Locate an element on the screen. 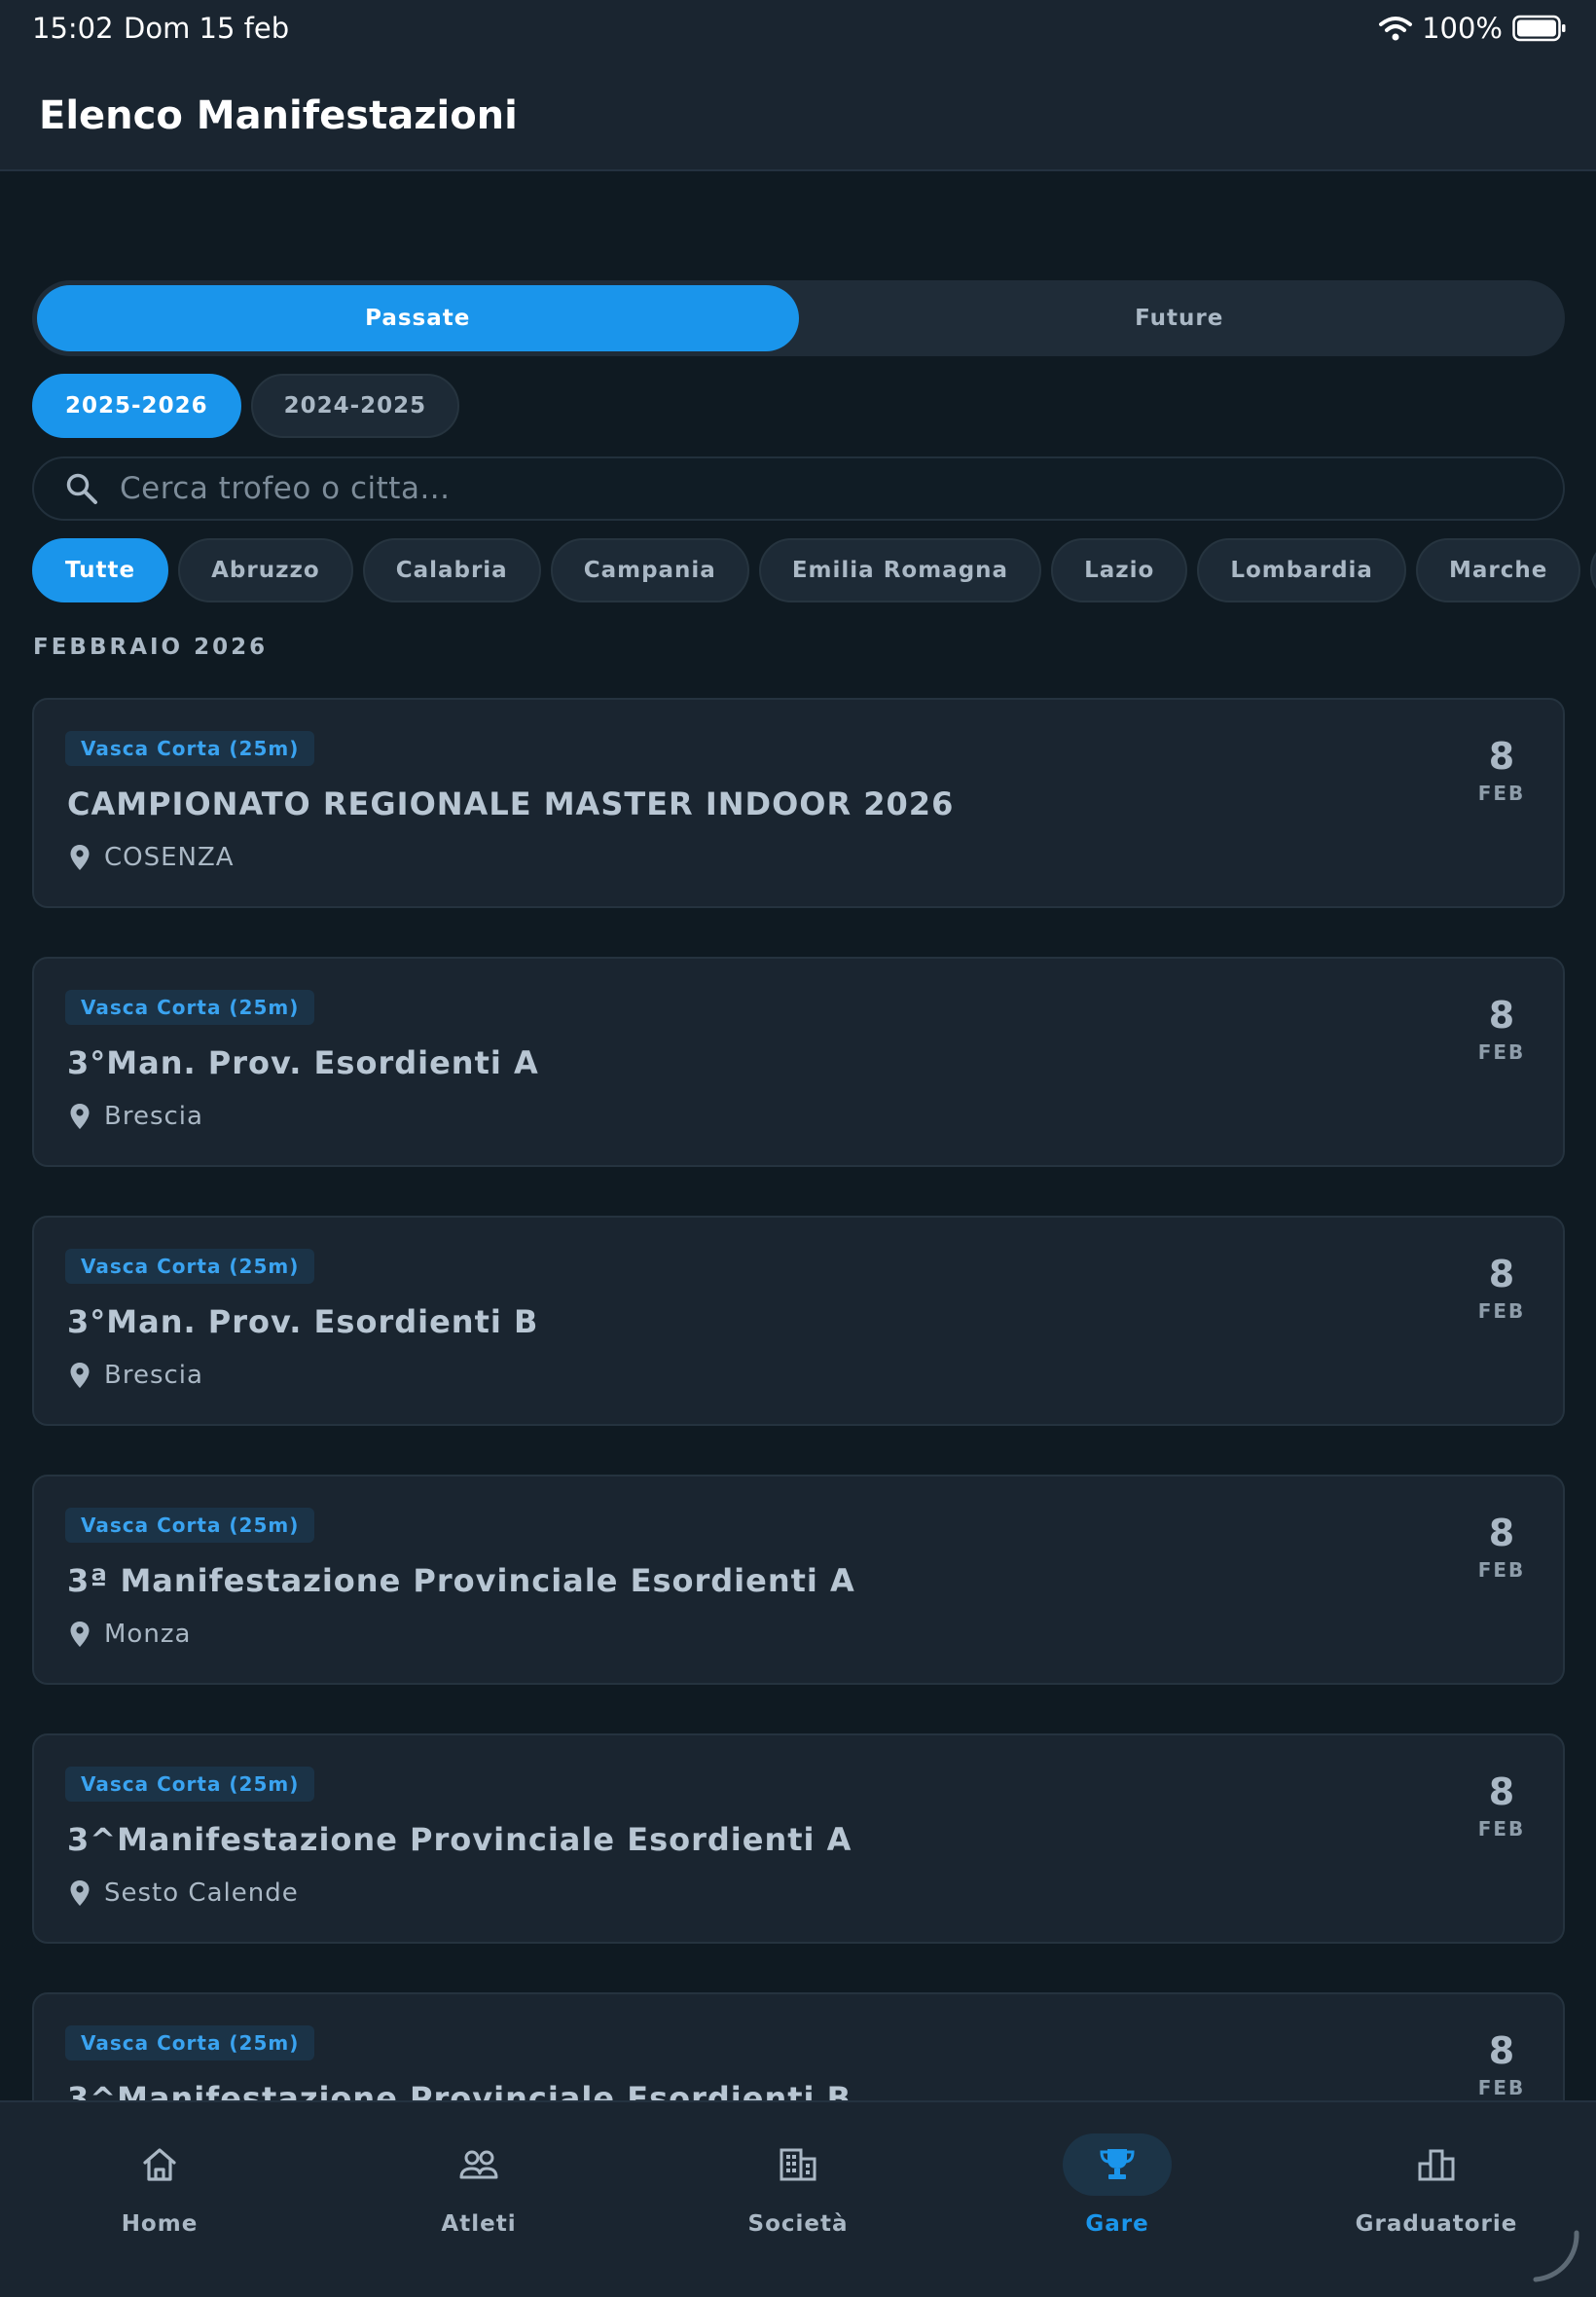 The height and width of the screenshot is (2297, 1596). nav-label: Società is located at coordinates (798, 2224).